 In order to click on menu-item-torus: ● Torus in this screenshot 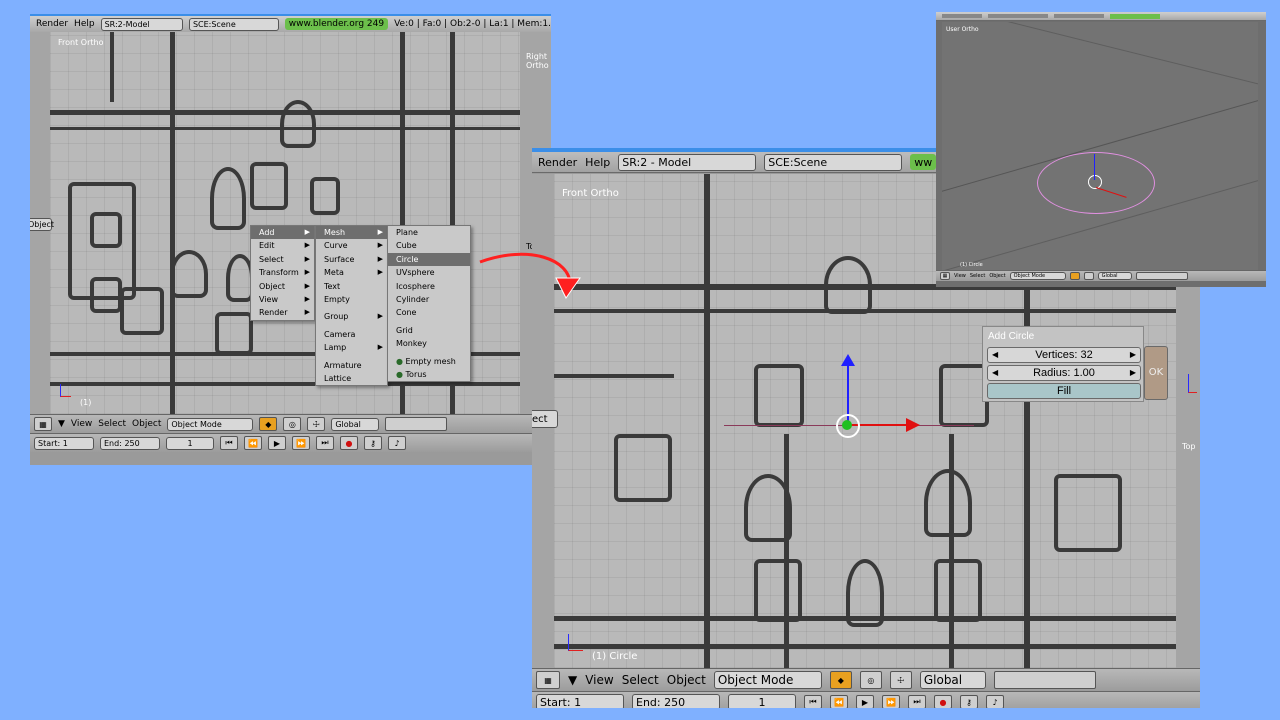, I will do `click(429, 374)`.